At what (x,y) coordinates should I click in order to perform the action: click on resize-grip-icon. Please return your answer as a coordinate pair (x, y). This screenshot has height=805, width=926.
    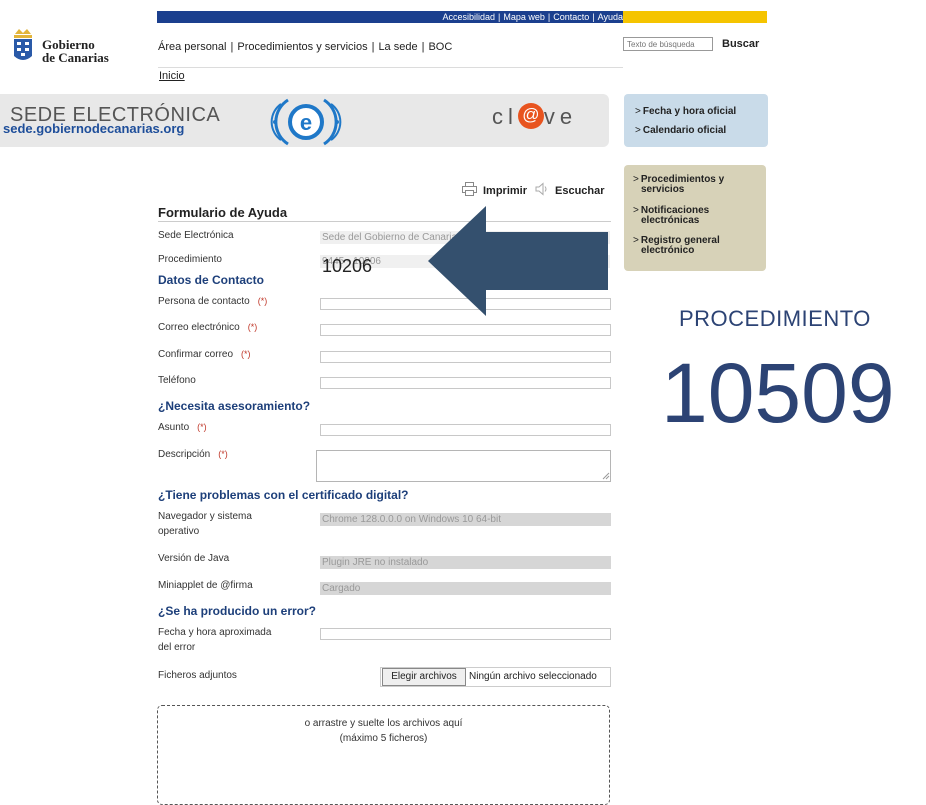
    Looking at the image, I should click on (606, 476).